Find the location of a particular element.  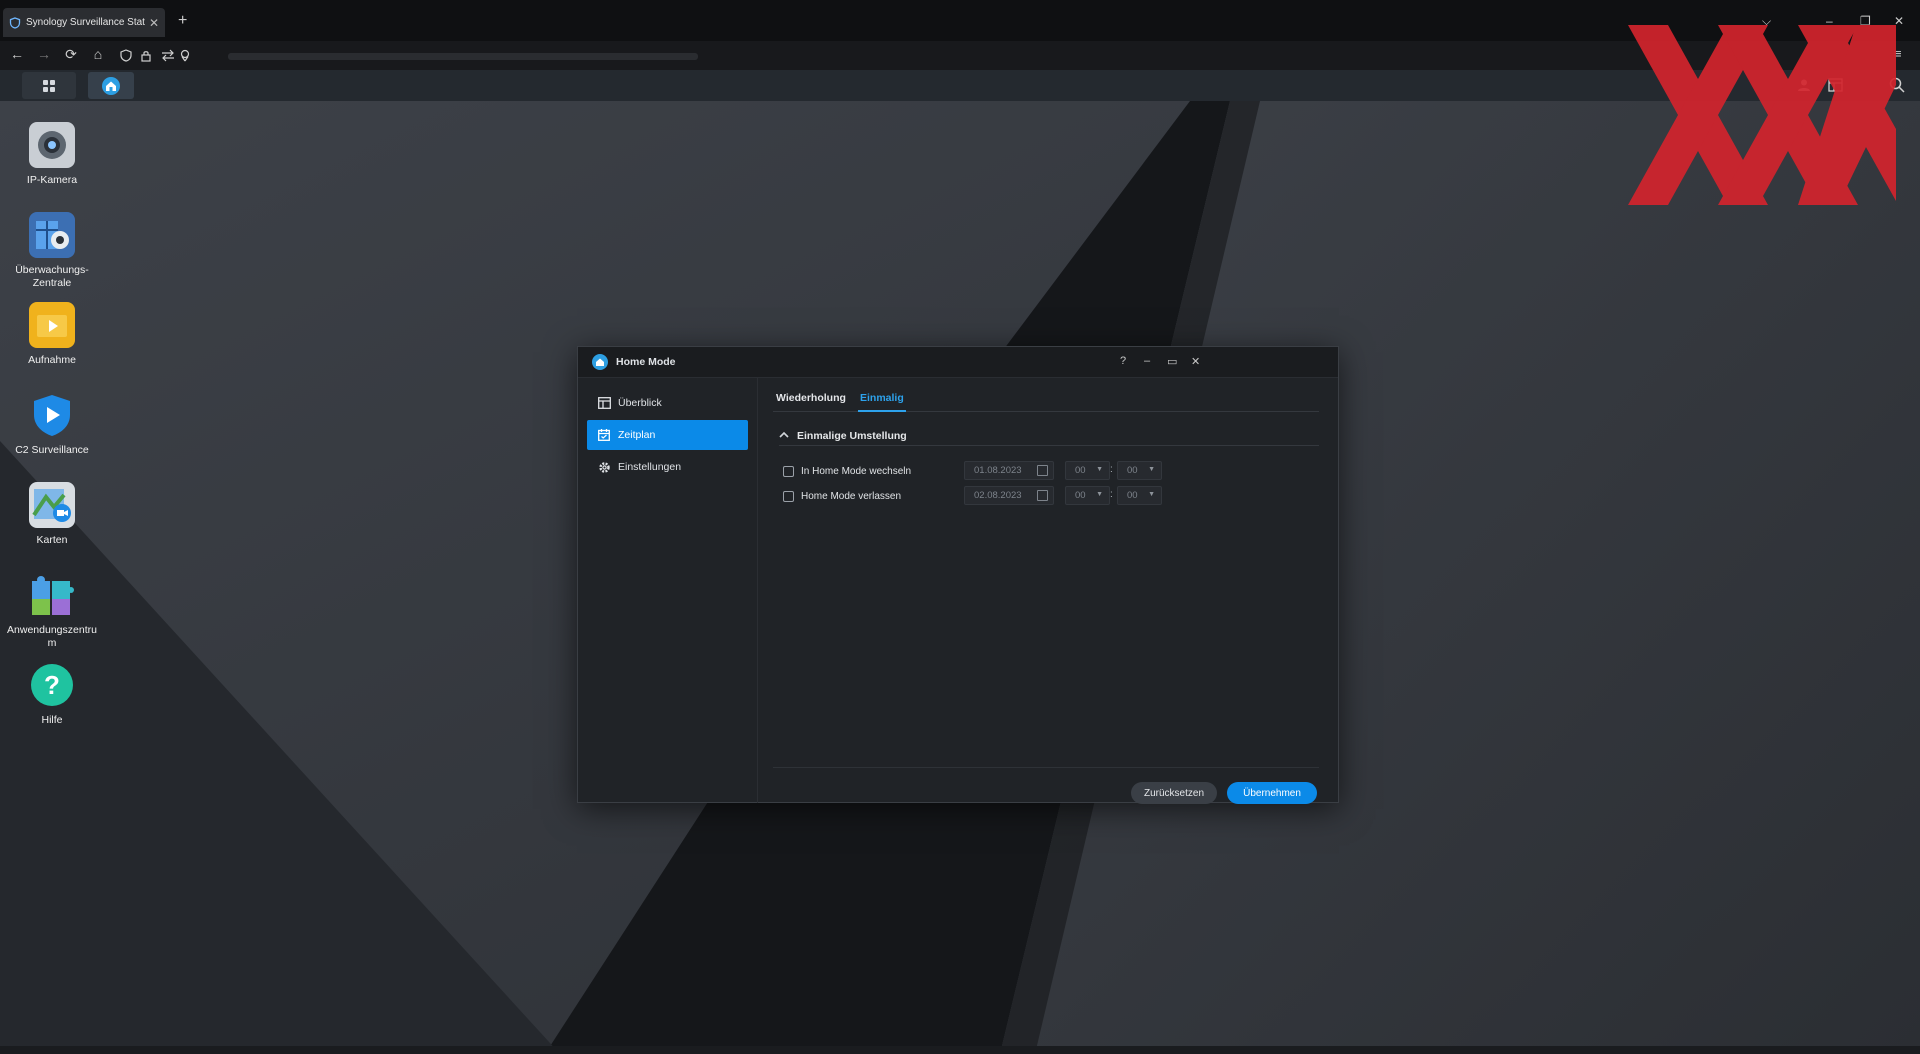

desktop-icon-c2-surveillance: C2 Surveillance is located at coordinates (52, 424).